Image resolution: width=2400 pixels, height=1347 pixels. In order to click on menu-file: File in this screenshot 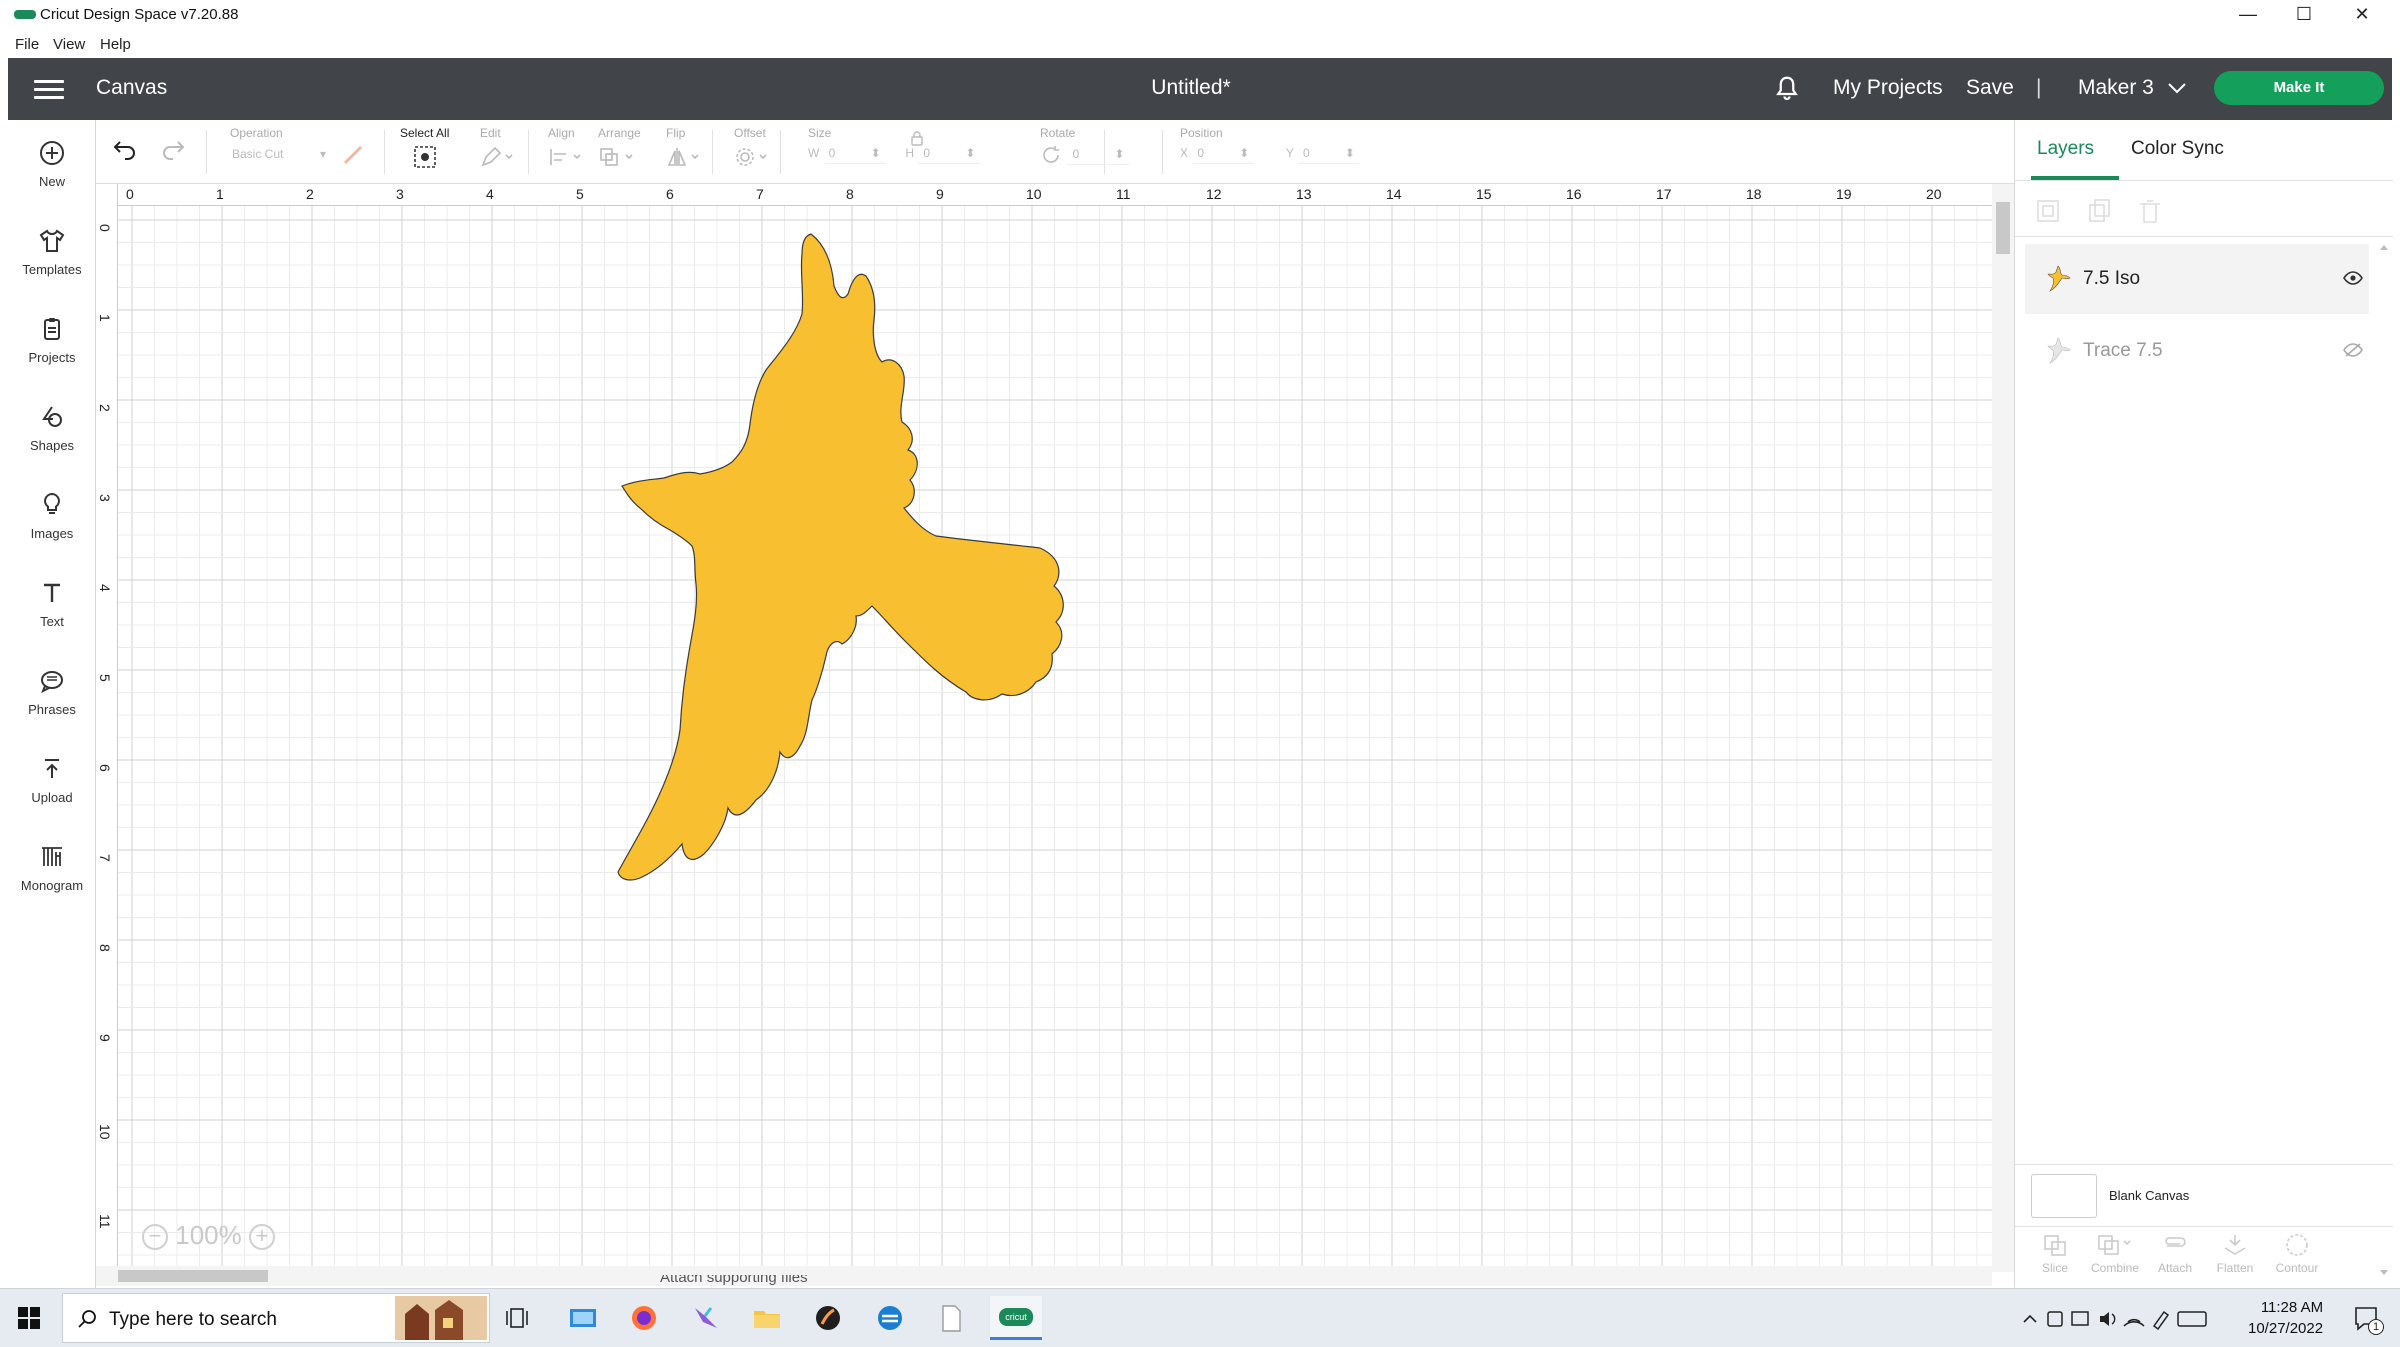, I will do `click(27, 44)`.